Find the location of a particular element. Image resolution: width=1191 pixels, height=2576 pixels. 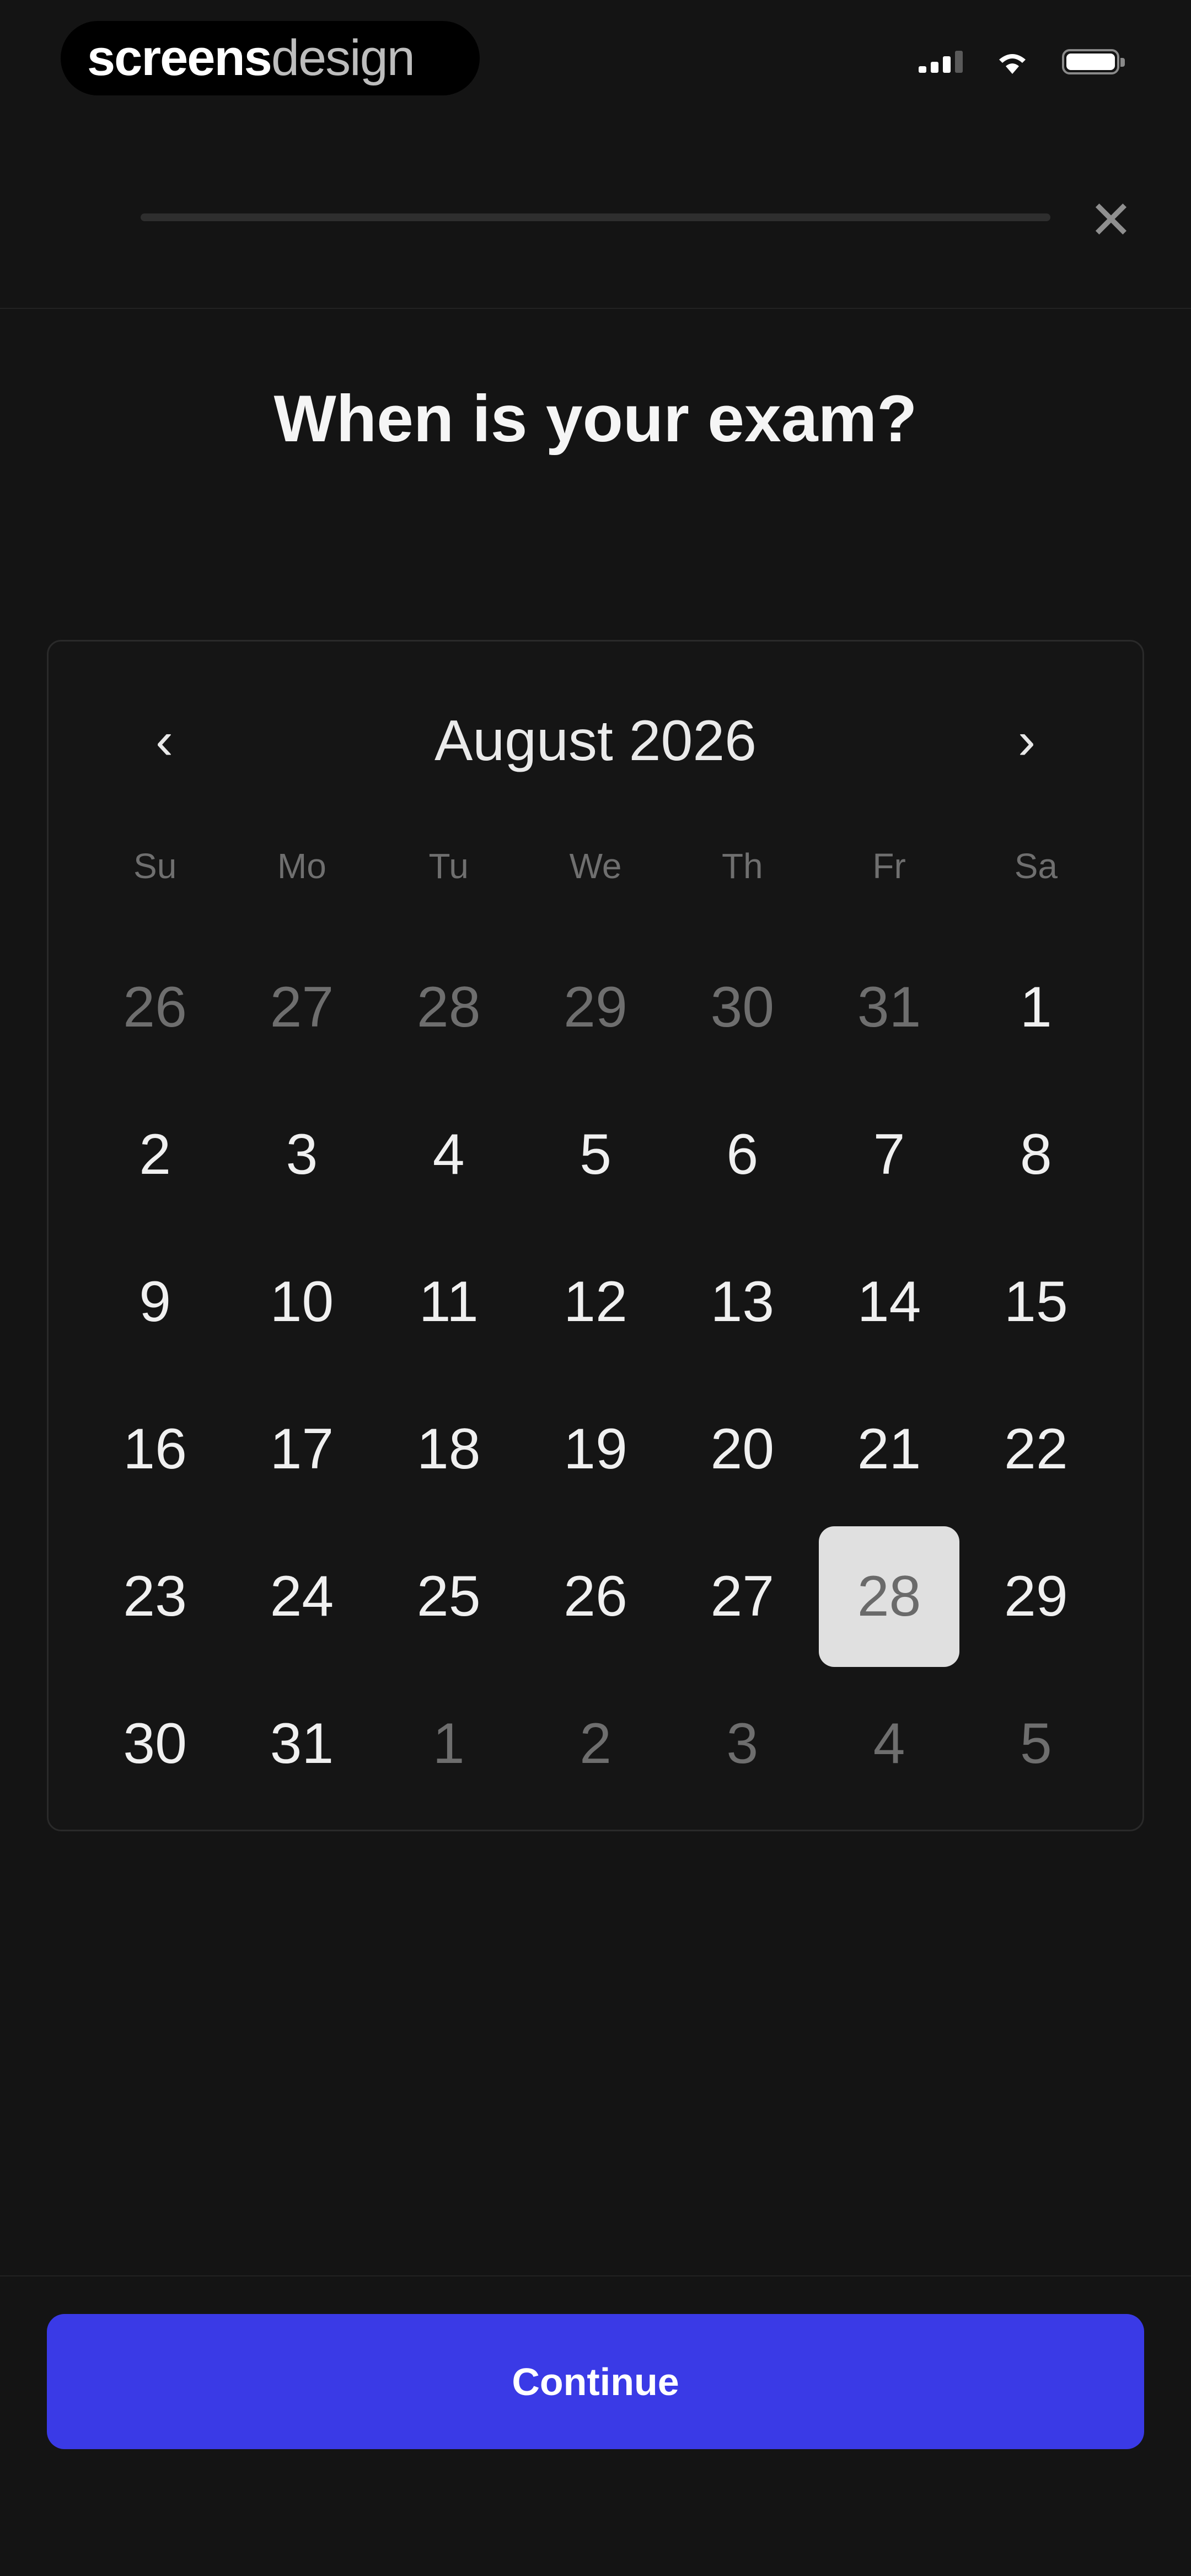

status-icons is located at coordinates (1022, 62).